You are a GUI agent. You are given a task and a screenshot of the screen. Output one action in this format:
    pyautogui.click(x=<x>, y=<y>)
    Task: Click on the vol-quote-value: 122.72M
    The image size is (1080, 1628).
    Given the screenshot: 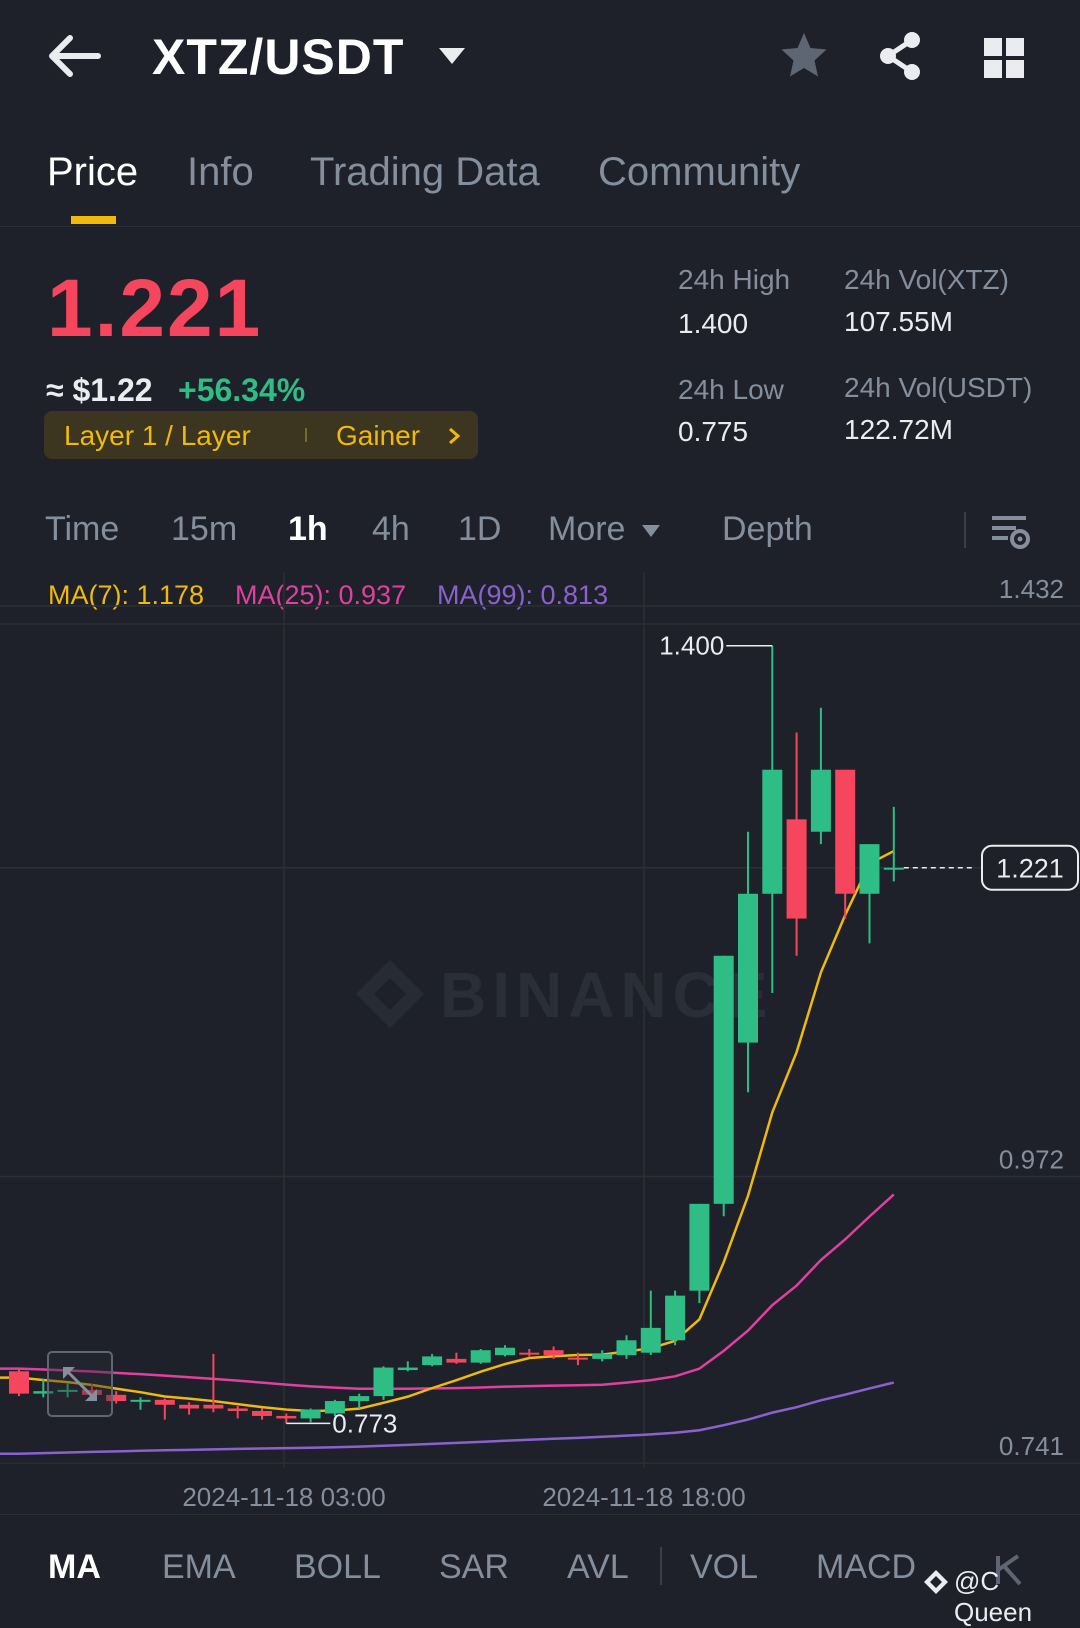 What is the action you would take?
    pyautogui.click(x=898, y=429)
    